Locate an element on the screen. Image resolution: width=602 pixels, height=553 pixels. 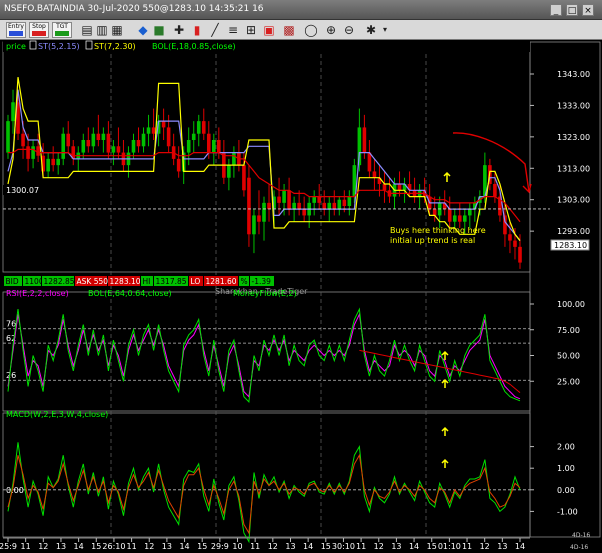
legend-price: price is located at coordinates (16, 46).